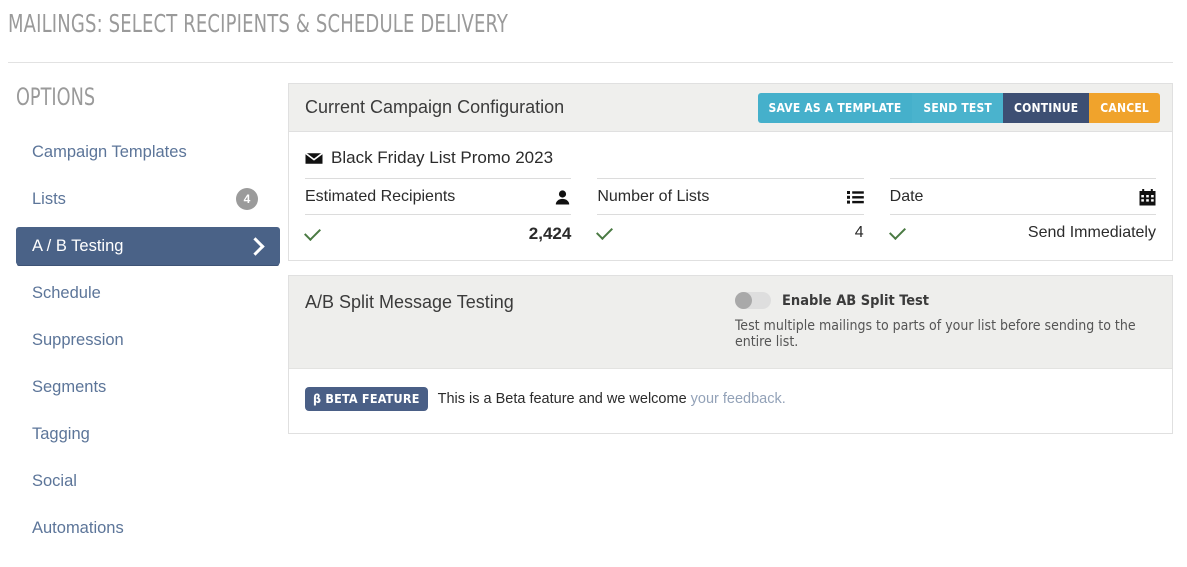  What do you see at coordinates (255, 246) in the screenshot?
I see `chevron-right-icon` at bounding box center [255, 246].